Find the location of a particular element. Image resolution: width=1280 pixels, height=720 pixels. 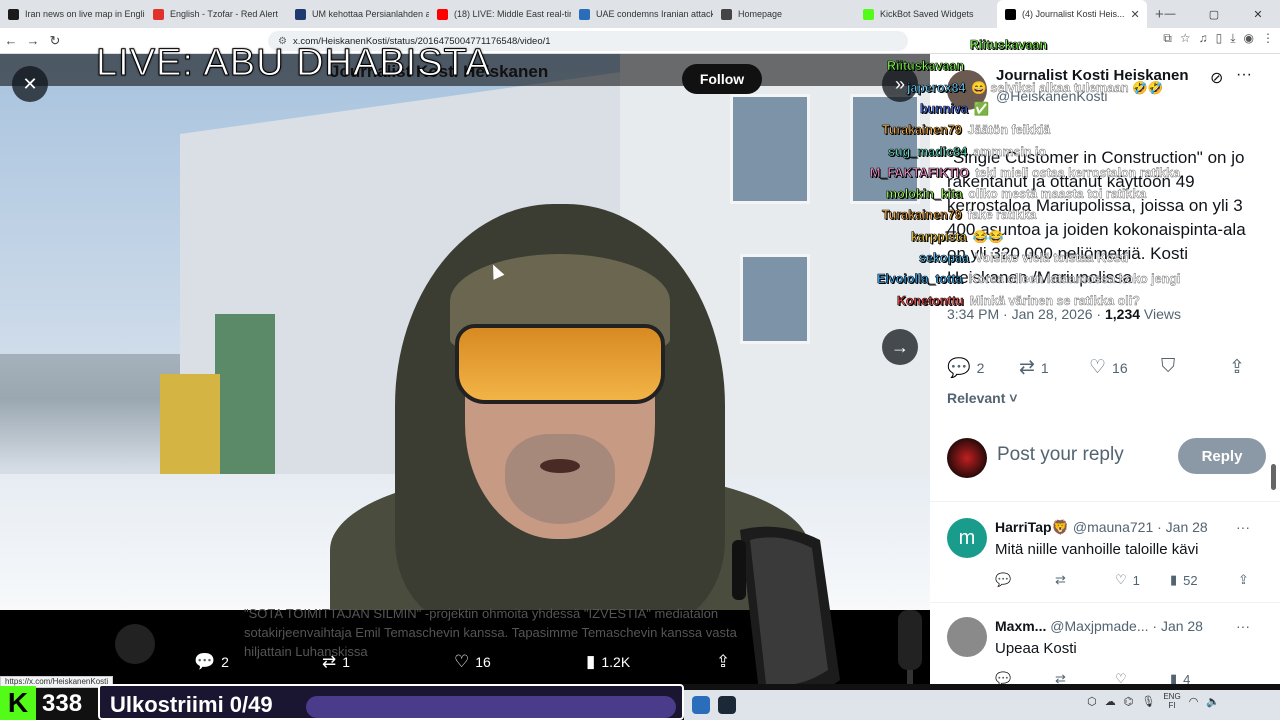

wifi-icon: ◠ is located at coordinates (1194, 701).